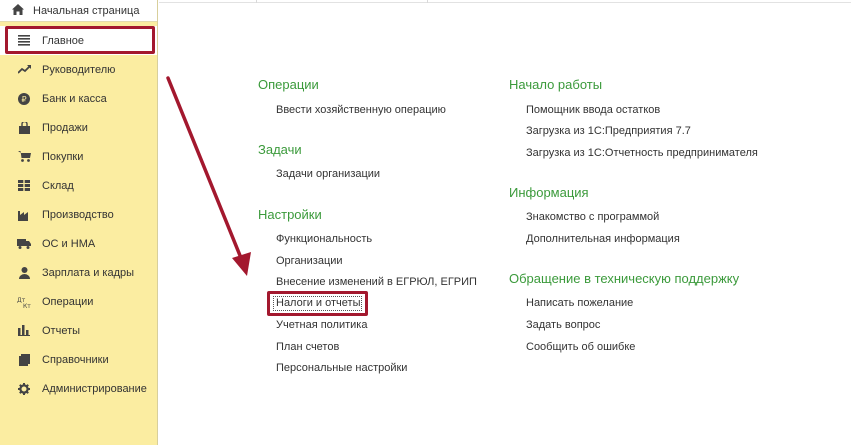 This screenshot has height=445, width=851. Describe the element at coordinates (579, 303) in the screenshot. I see `link-write-wish: Написать пожелание` at that location.